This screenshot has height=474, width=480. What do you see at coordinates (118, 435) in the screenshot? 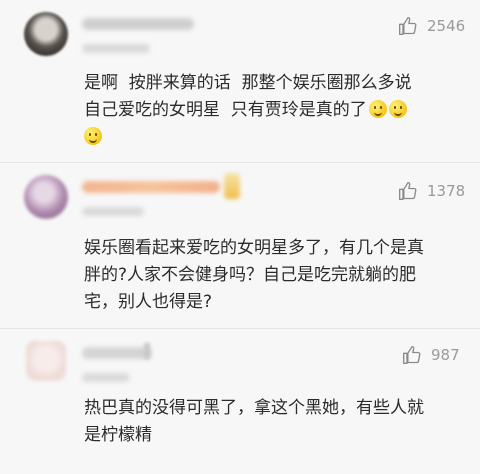
I see `comment-line: 是柠檬精` at bounding box center [118, 435].